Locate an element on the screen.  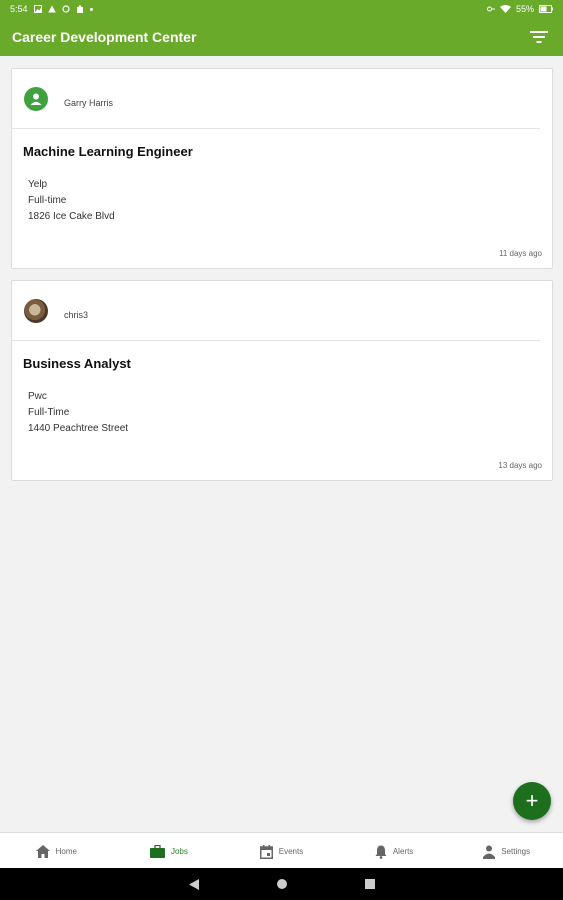
briefcase-icon is located at coordinates (157, 851).